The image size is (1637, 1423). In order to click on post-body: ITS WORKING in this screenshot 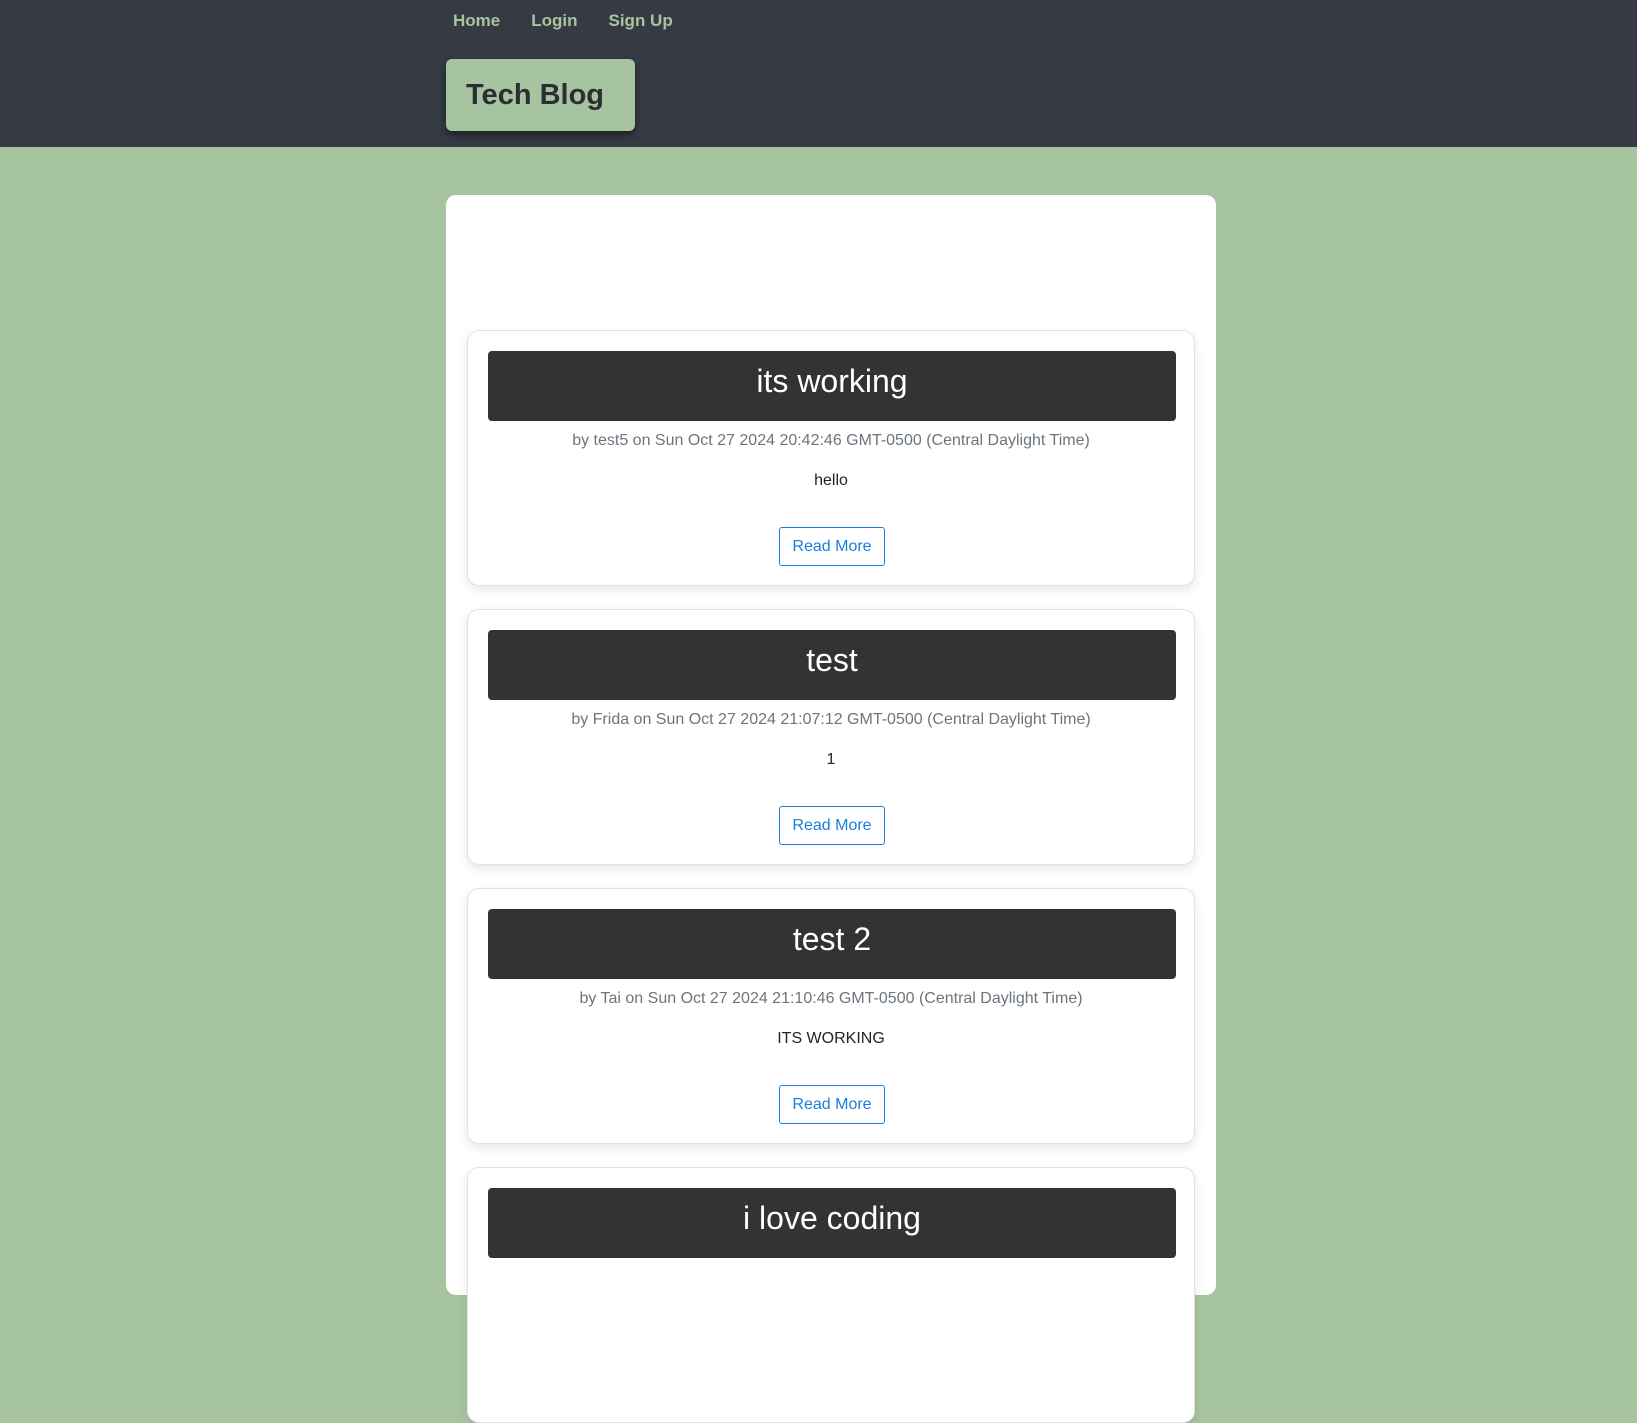, I will do `click(831, 1038)`.